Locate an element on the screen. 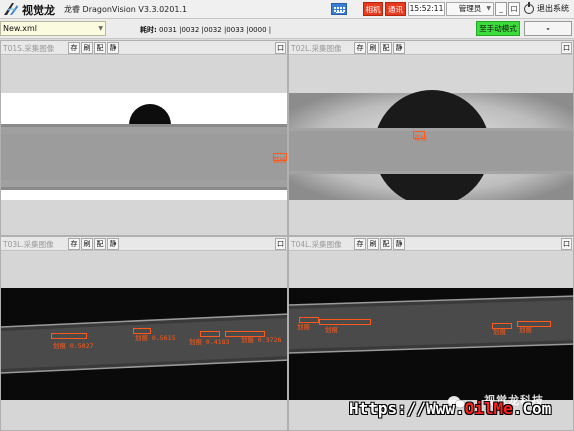  defect-box is located at coordinates (69, 336).